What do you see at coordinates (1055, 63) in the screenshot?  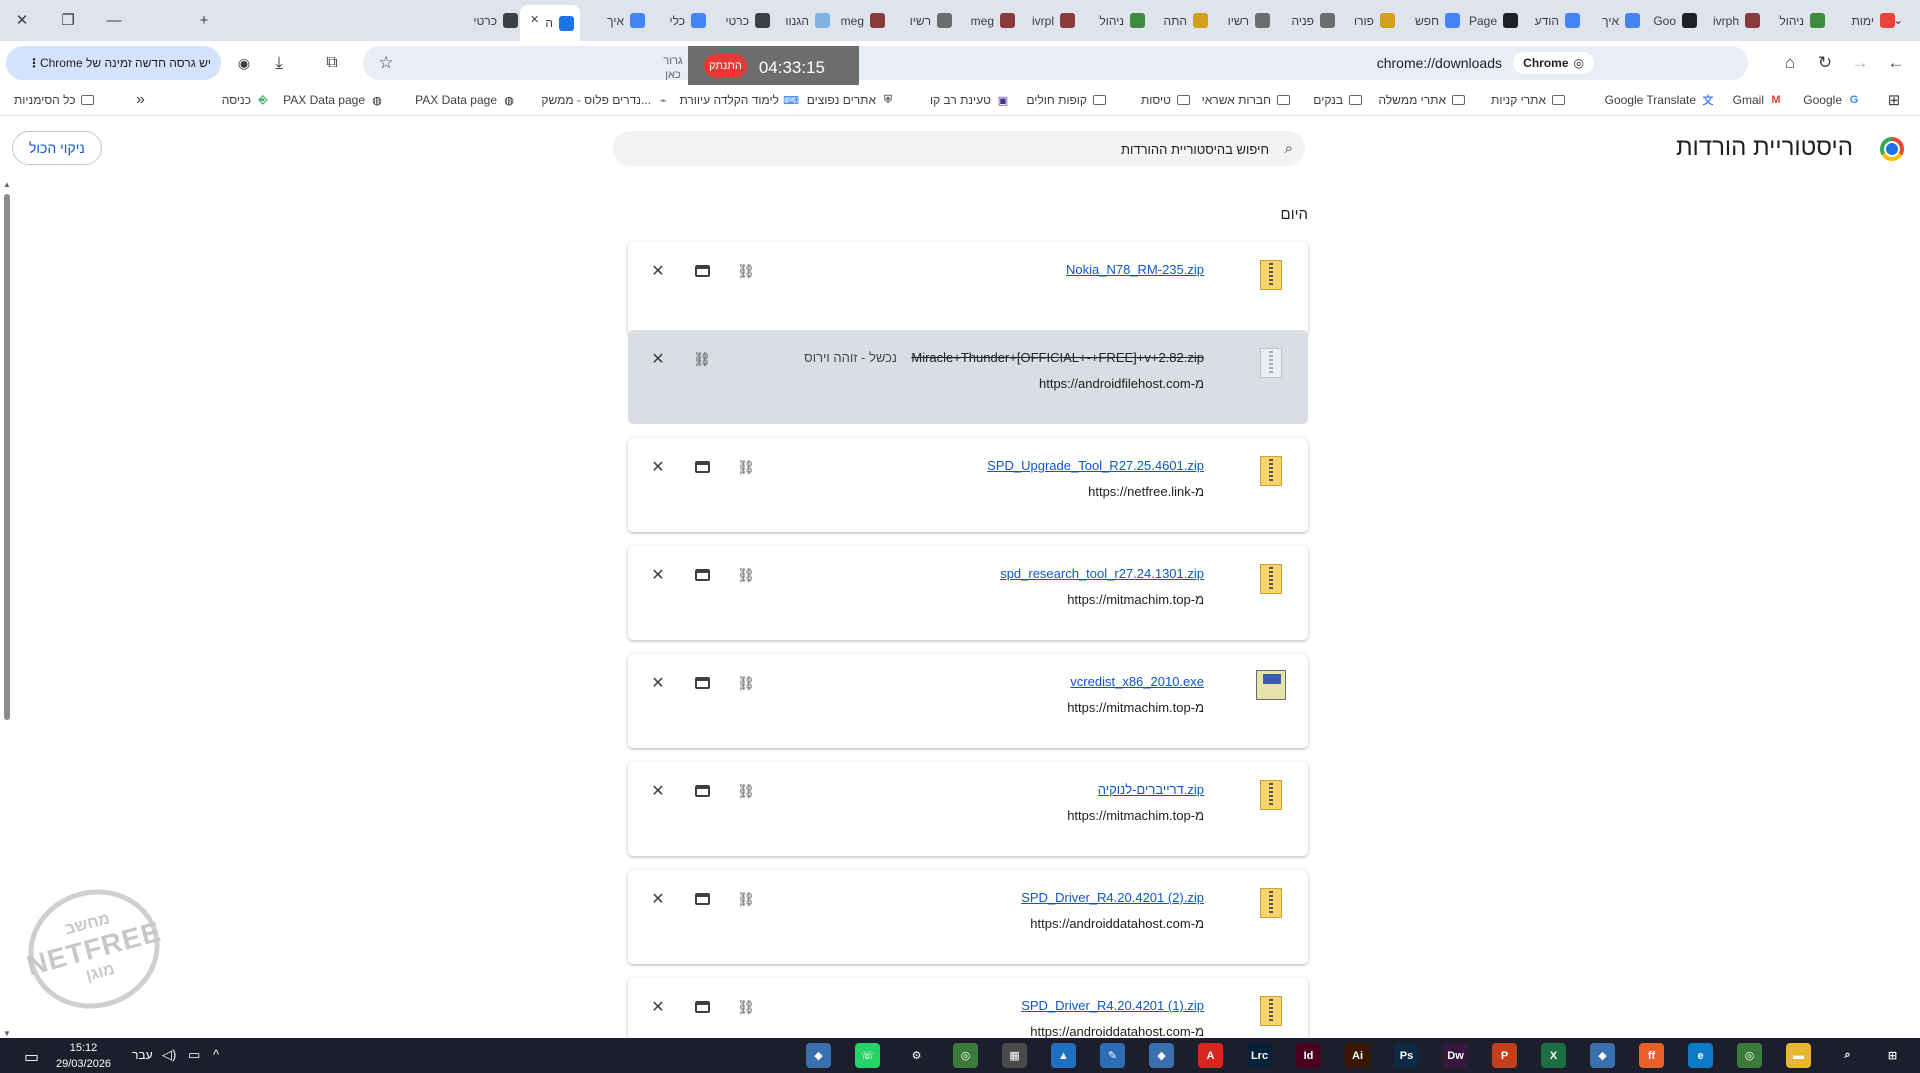 I see `omnibox: ☆ chrome://downloads ◎ Chrome` at bounding box center [1055, 63].